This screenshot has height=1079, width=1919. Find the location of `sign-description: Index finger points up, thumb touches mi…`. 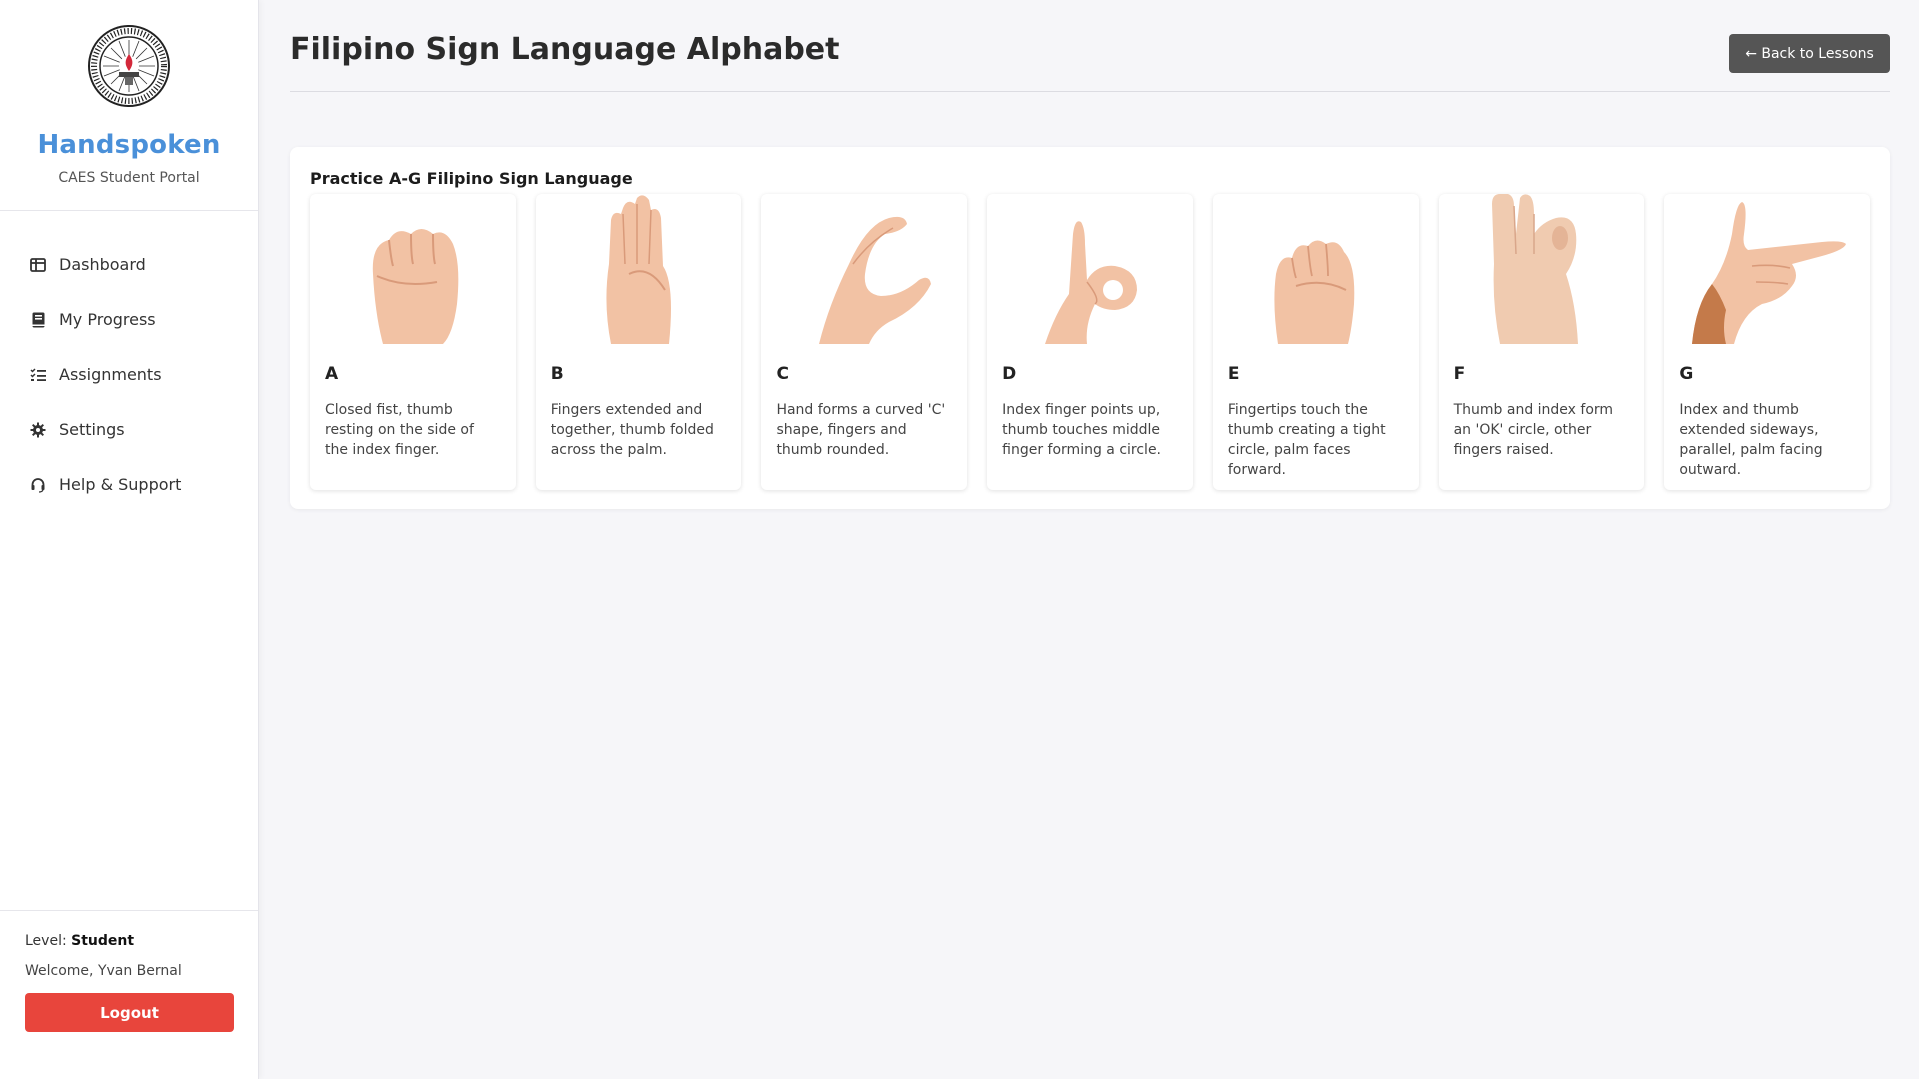

sign-description: Index finger points up, thumb touches mi… is located at coordinates (1082, 430).